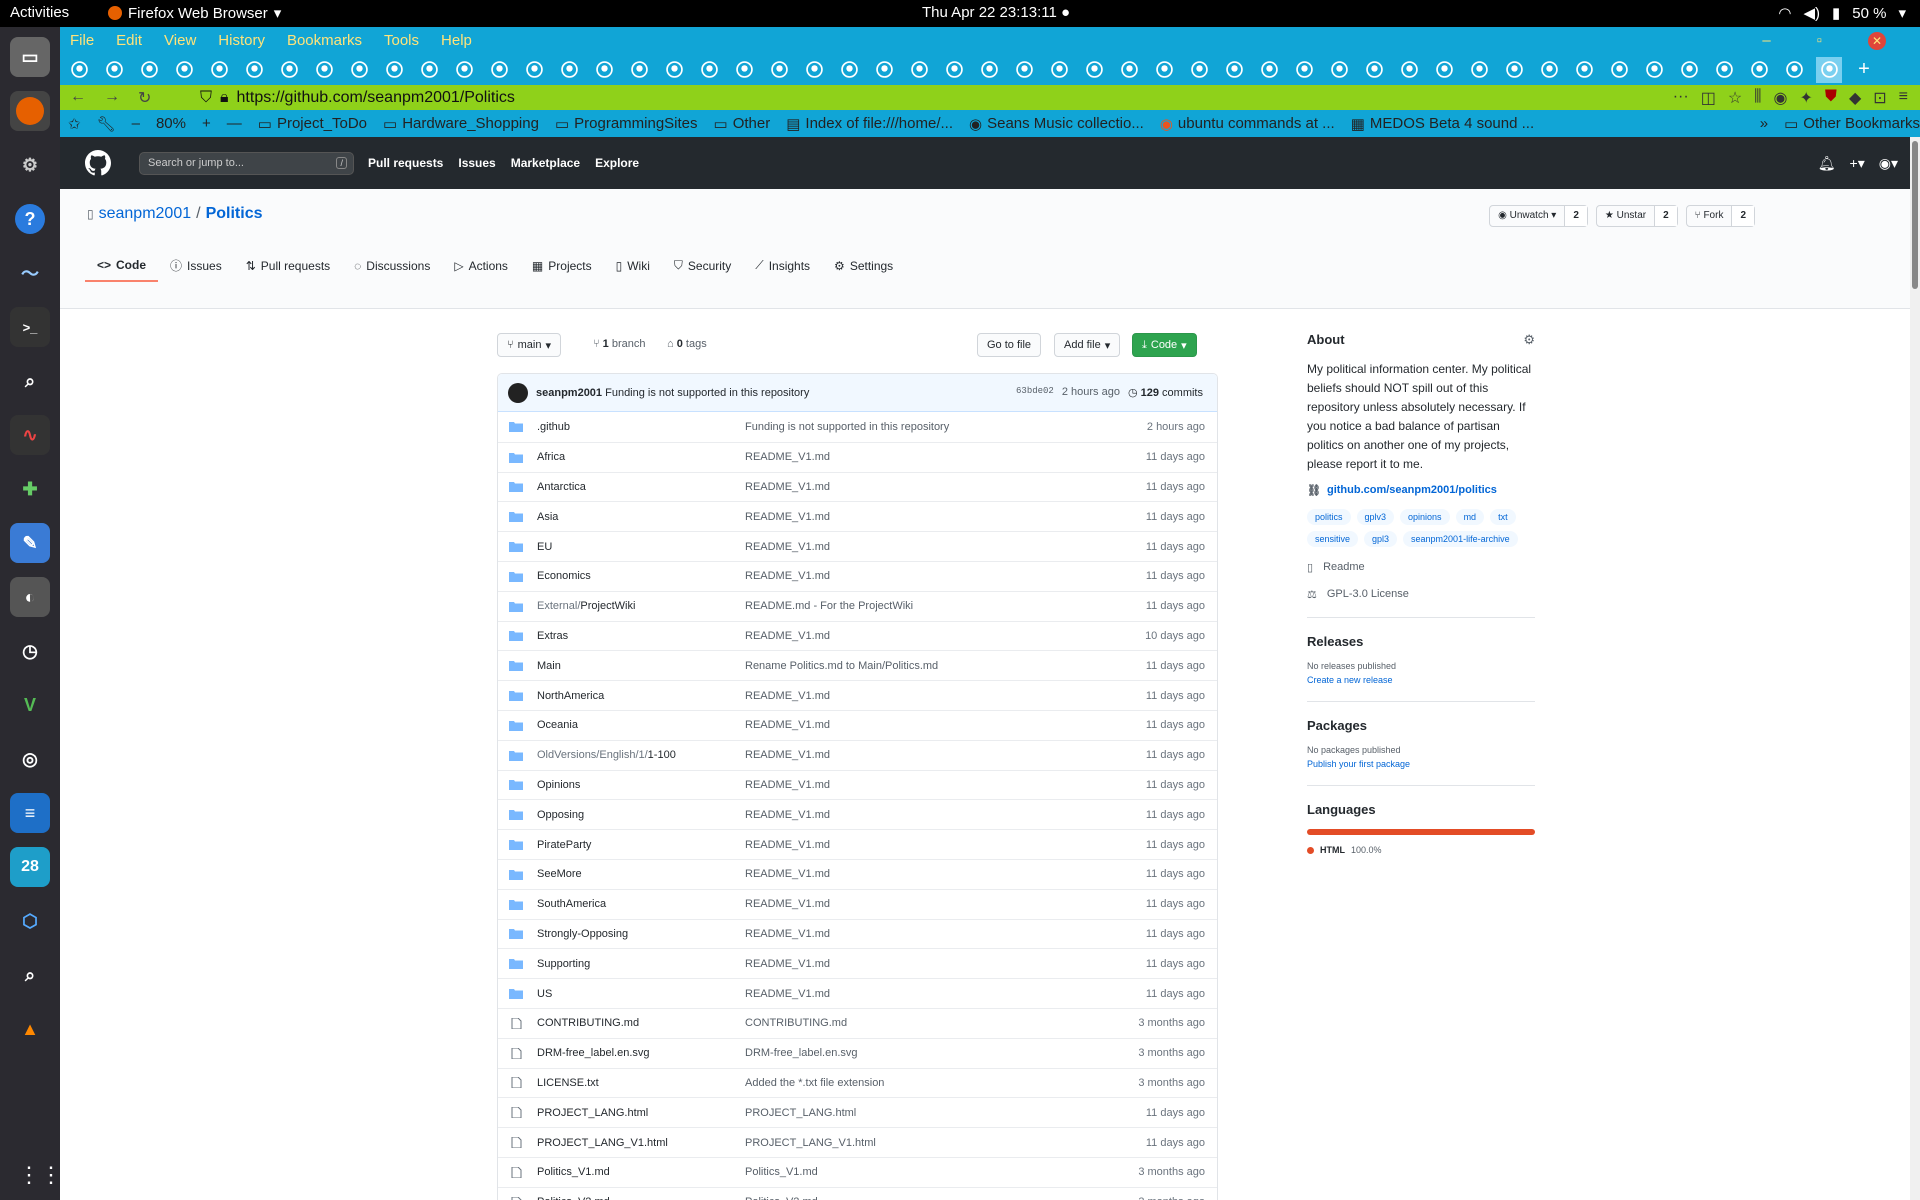  I want to click on file-name-link: OldVersions/English/1/1-100, so click(641, 755).